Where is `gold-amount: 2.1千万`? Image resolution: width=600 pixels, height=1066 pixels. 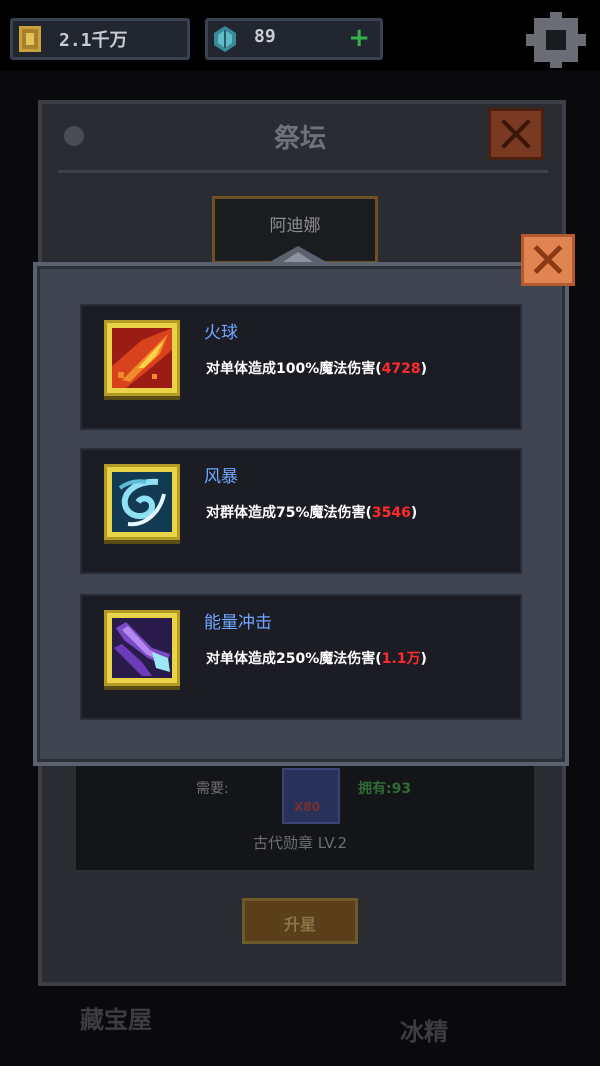
gold-amount: 2.1千万 is located at coordinates (93, 40).